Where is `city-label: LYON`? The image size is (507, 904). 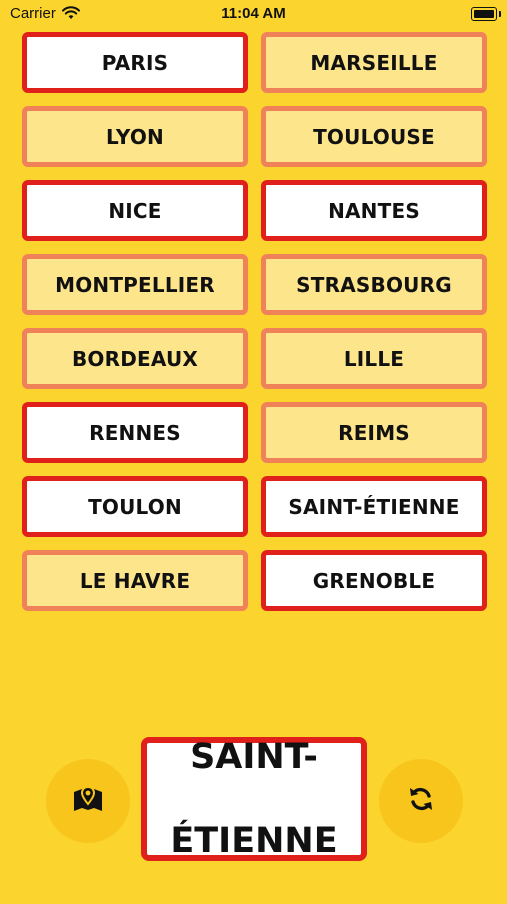
city-label: LYON is located at coordinates (135, 136).